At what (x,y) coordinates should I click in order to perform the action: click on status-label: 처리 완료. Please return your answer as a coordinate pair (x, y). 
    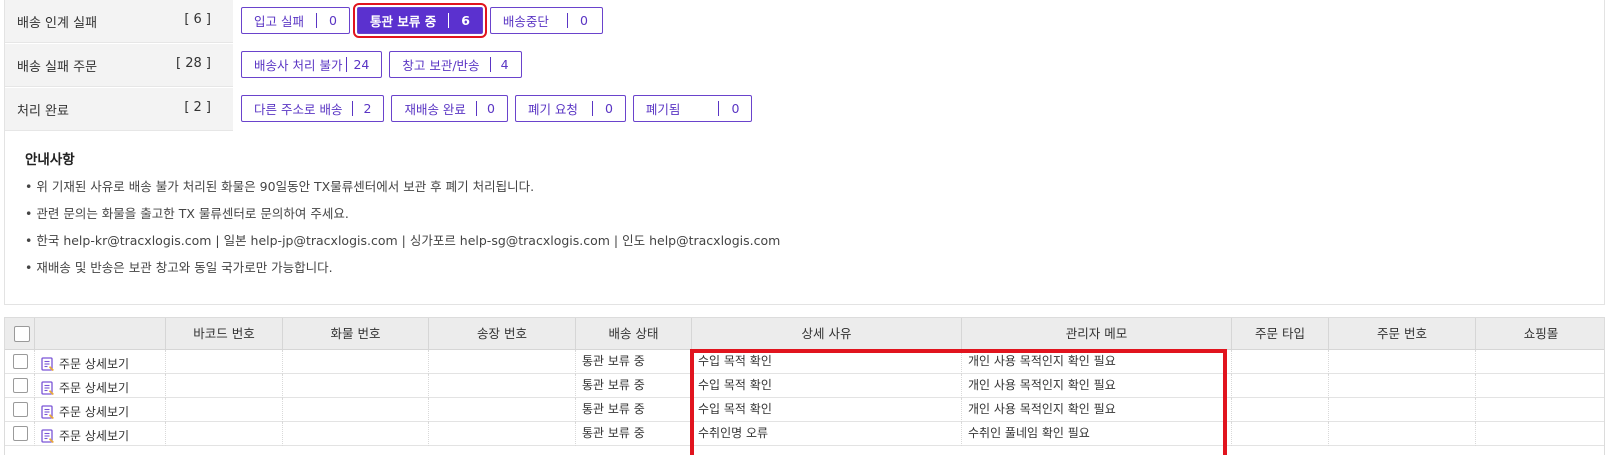
    Looking at the image, I should click on (43, 111).